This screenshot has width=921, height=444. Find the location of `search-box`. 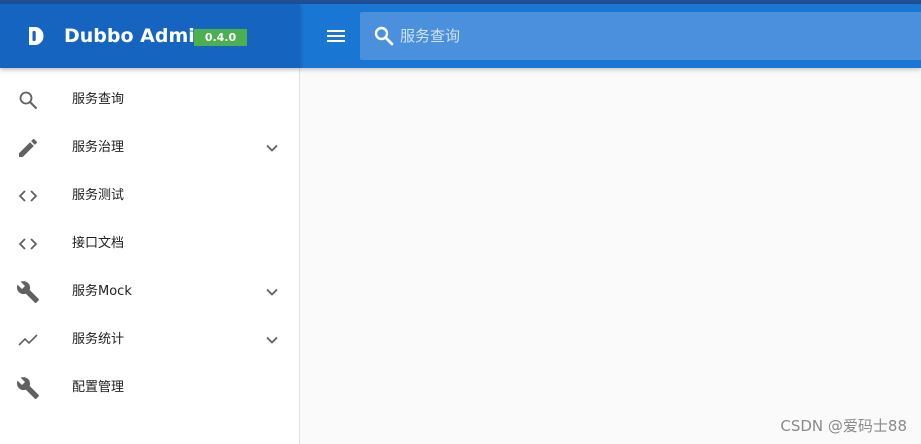

search-box is located at coordinates (640, 36).